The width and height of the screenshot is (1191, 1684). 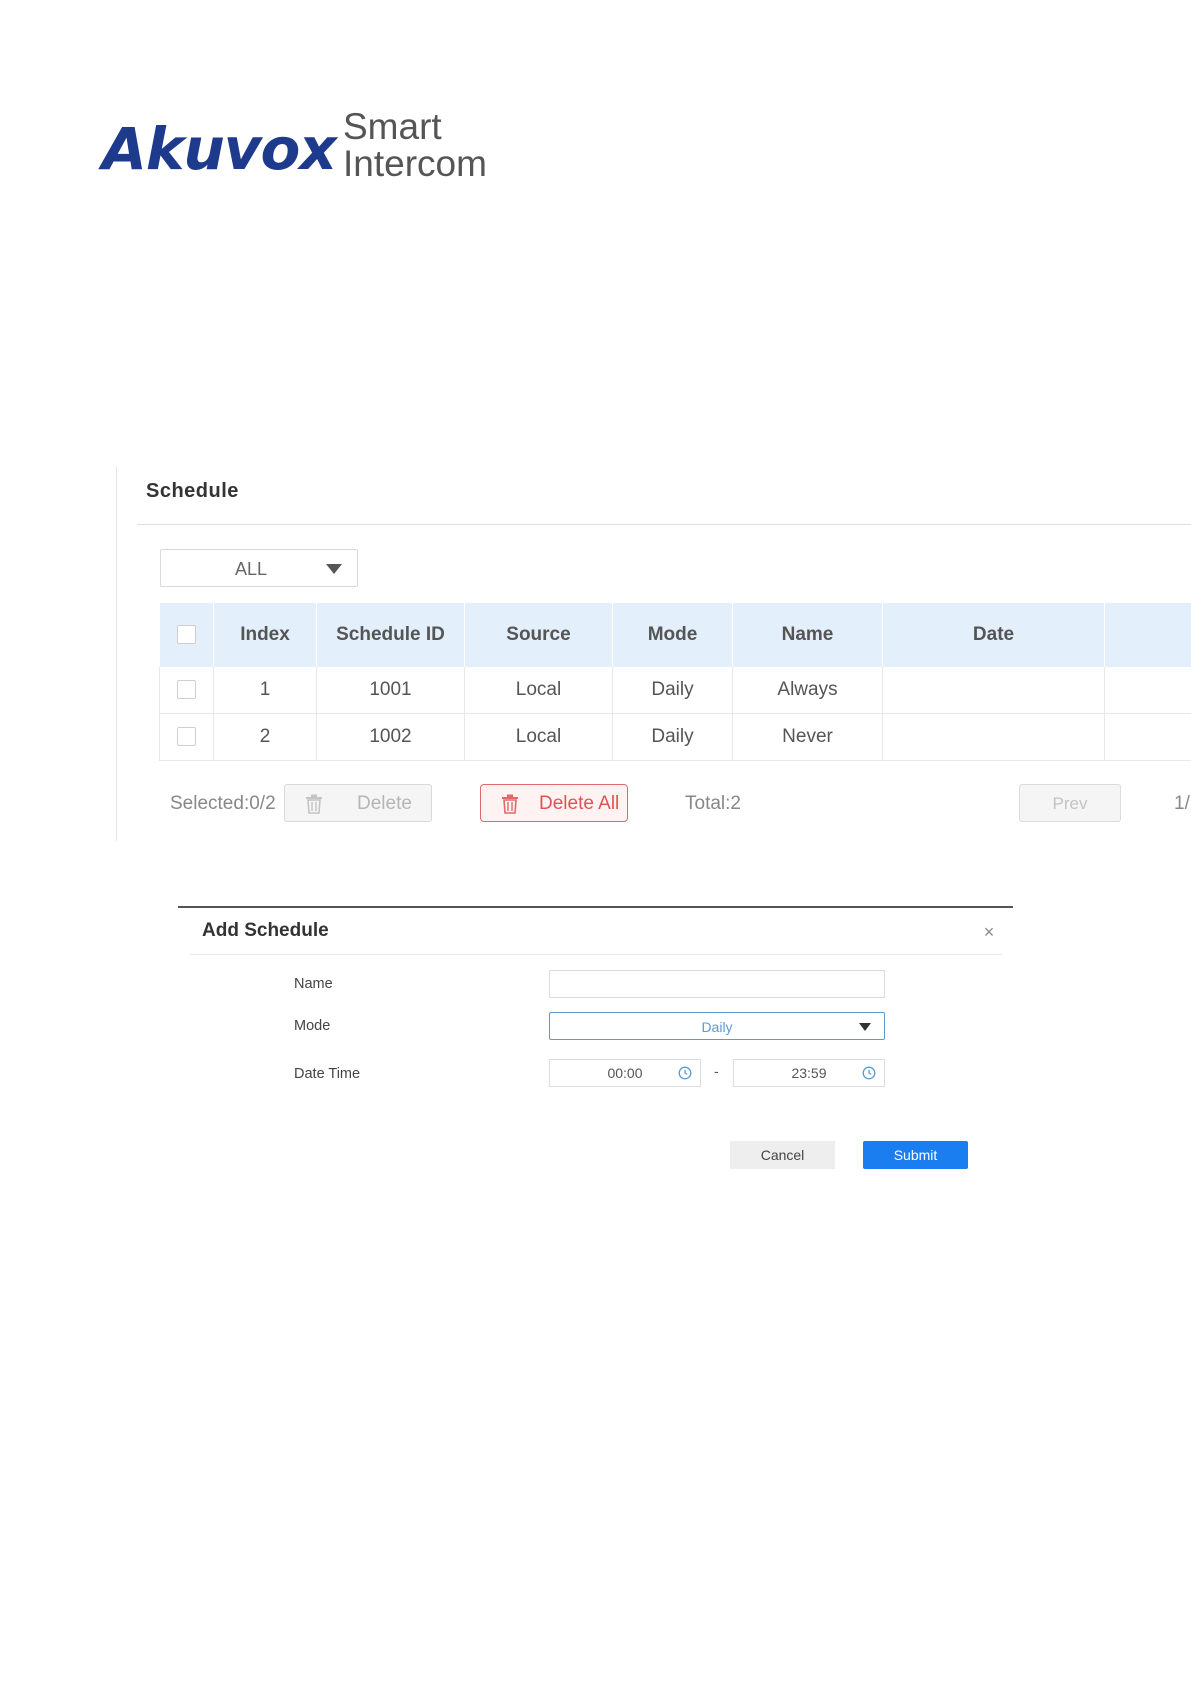 I want to click on cell-schedule-id: 1001, so click(x=390, y=690).